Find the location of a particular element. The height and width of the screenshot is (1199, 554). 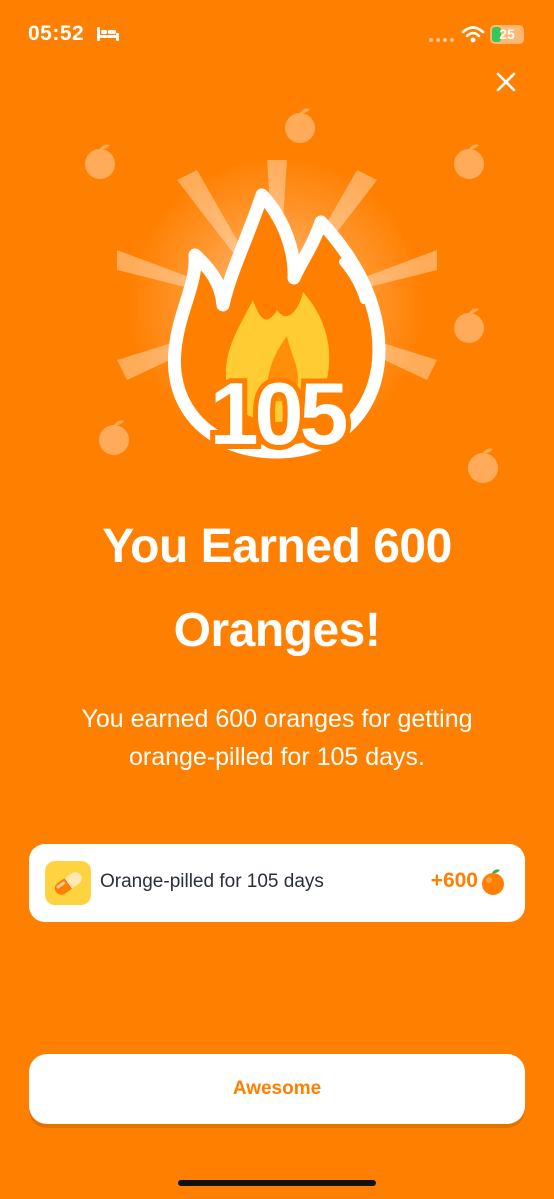

status-bar: 05:52 25 is located at coordinates (277, 35).